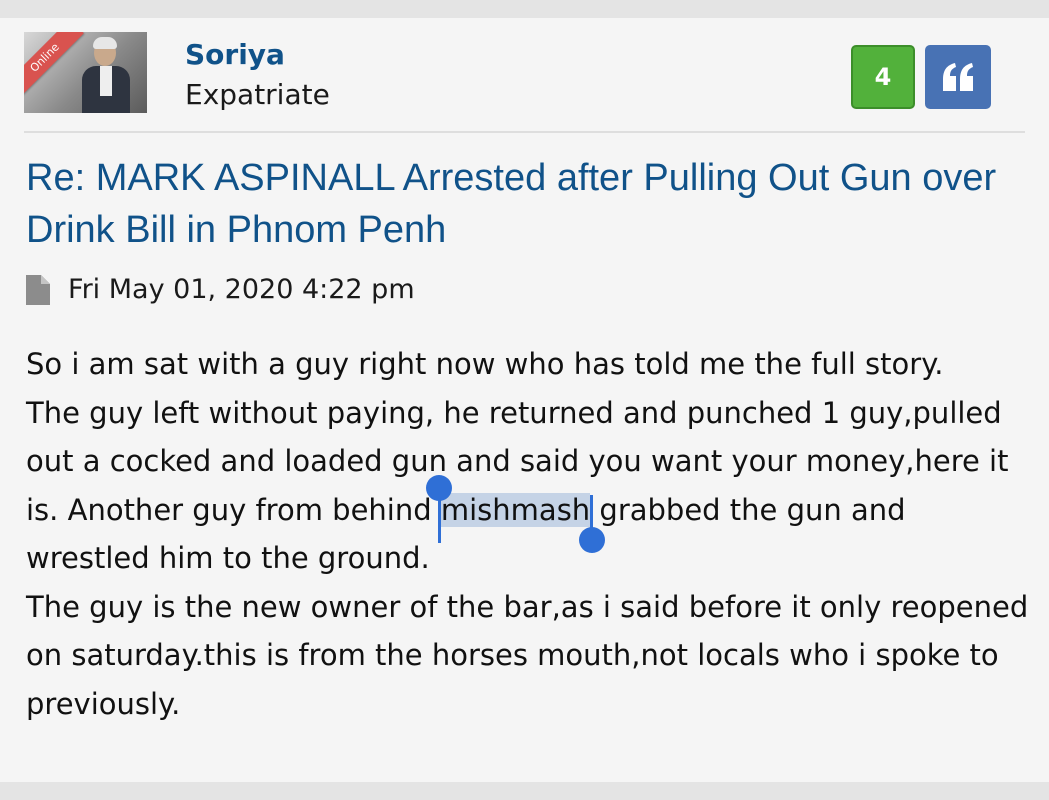  What do you see at coordinates (883, 77) in the screenshot?
I see `reaction-count-button: 4` at bounding box center [883, 77].